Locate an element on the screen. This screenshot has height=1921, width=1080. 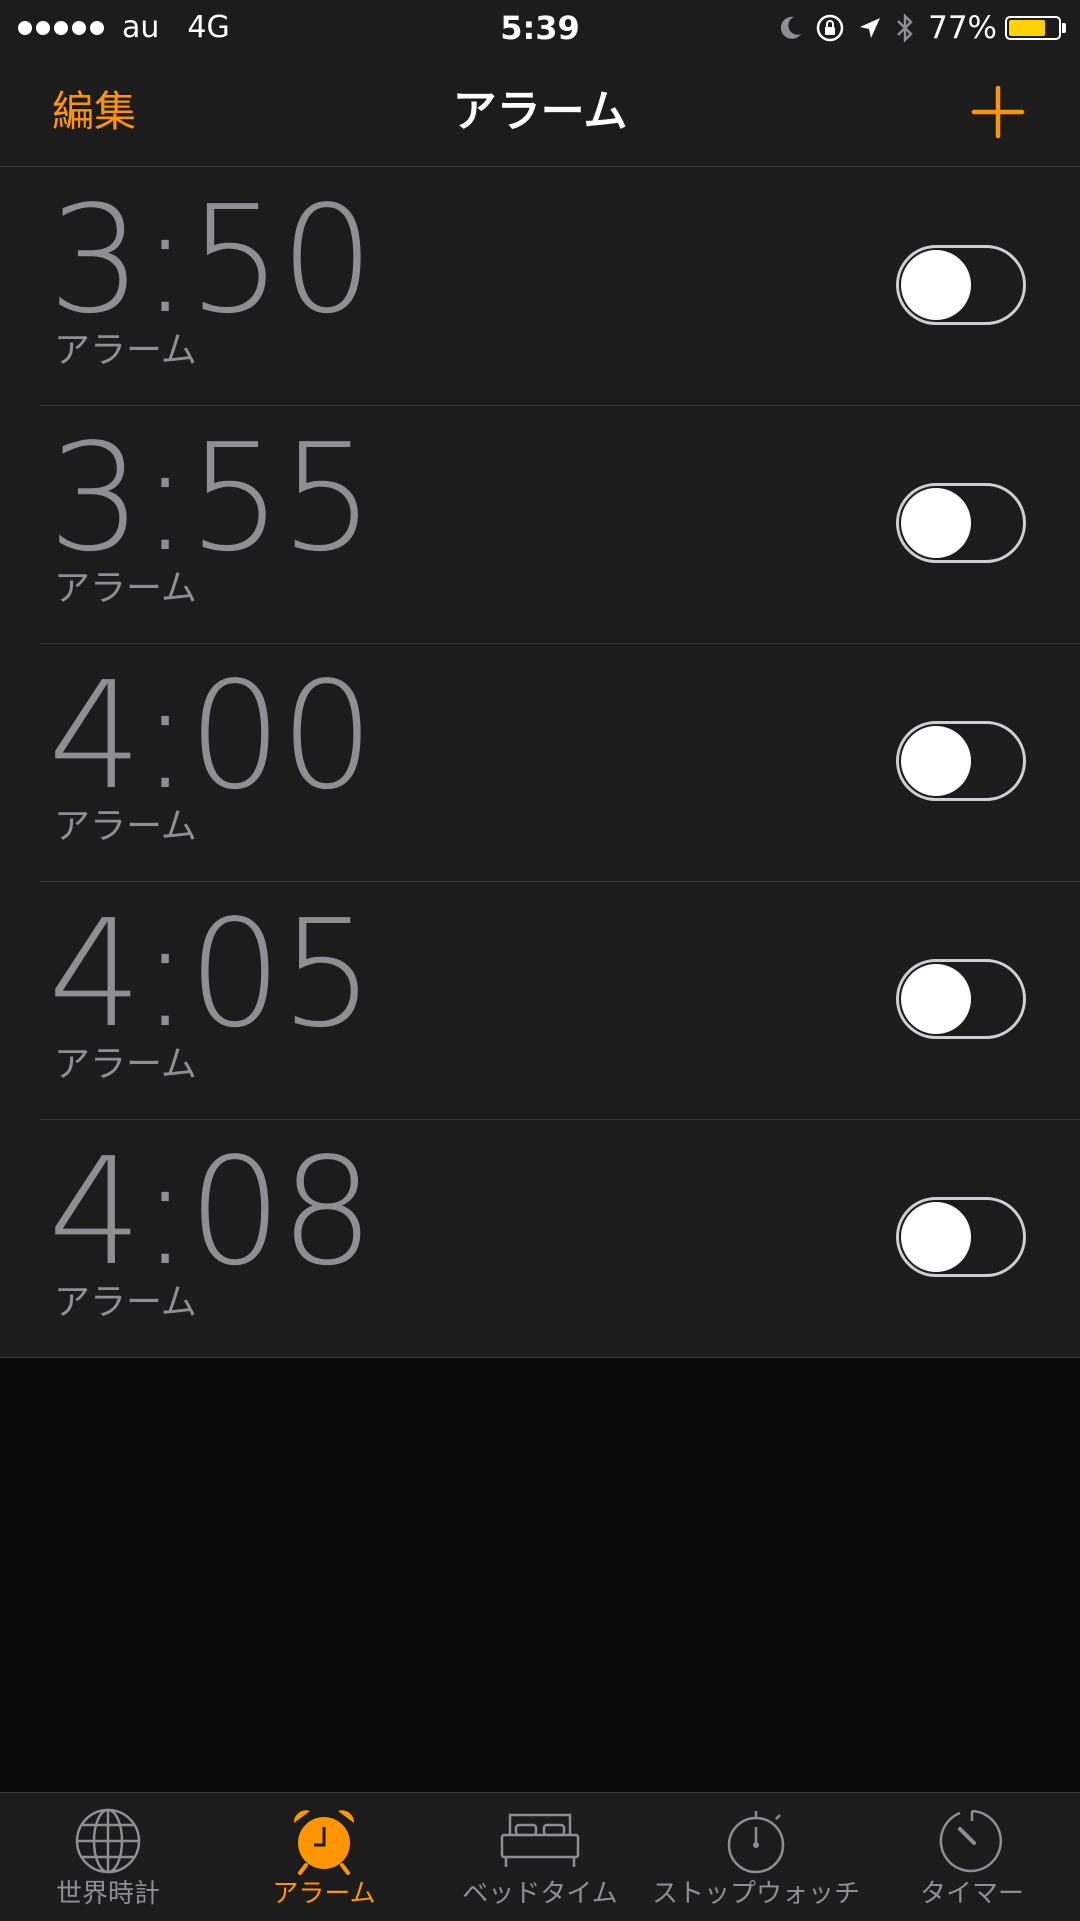
tab-bar: 世界時計 アラーム ベッドタイム ストップウォッチ タイマー is located at coordinates (540, 1856).